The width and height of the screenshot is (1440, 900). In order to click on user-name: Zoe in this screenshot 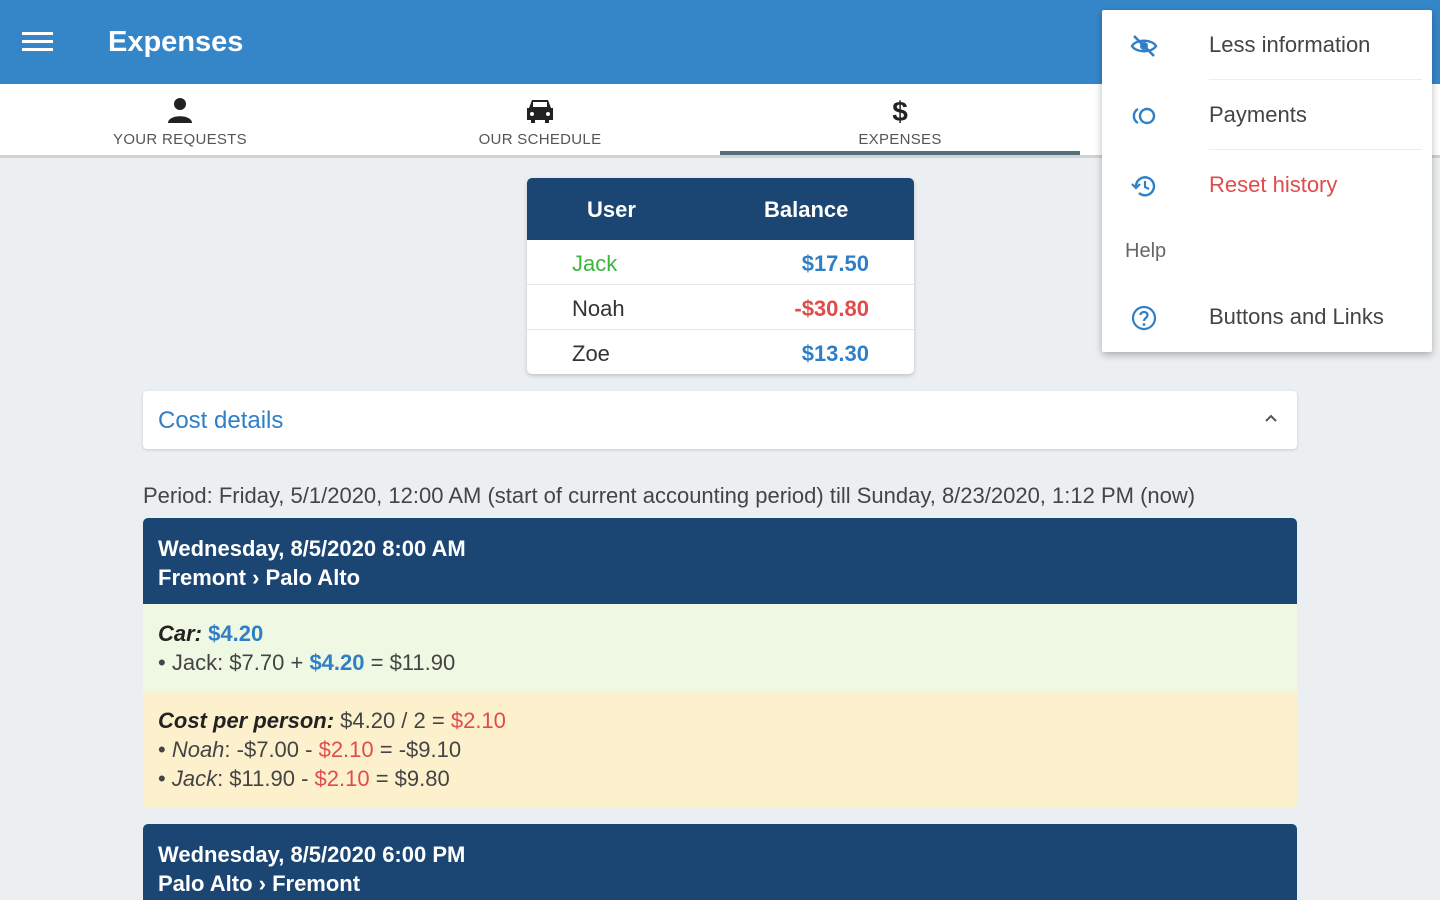, I will do `click(591, 353)`.